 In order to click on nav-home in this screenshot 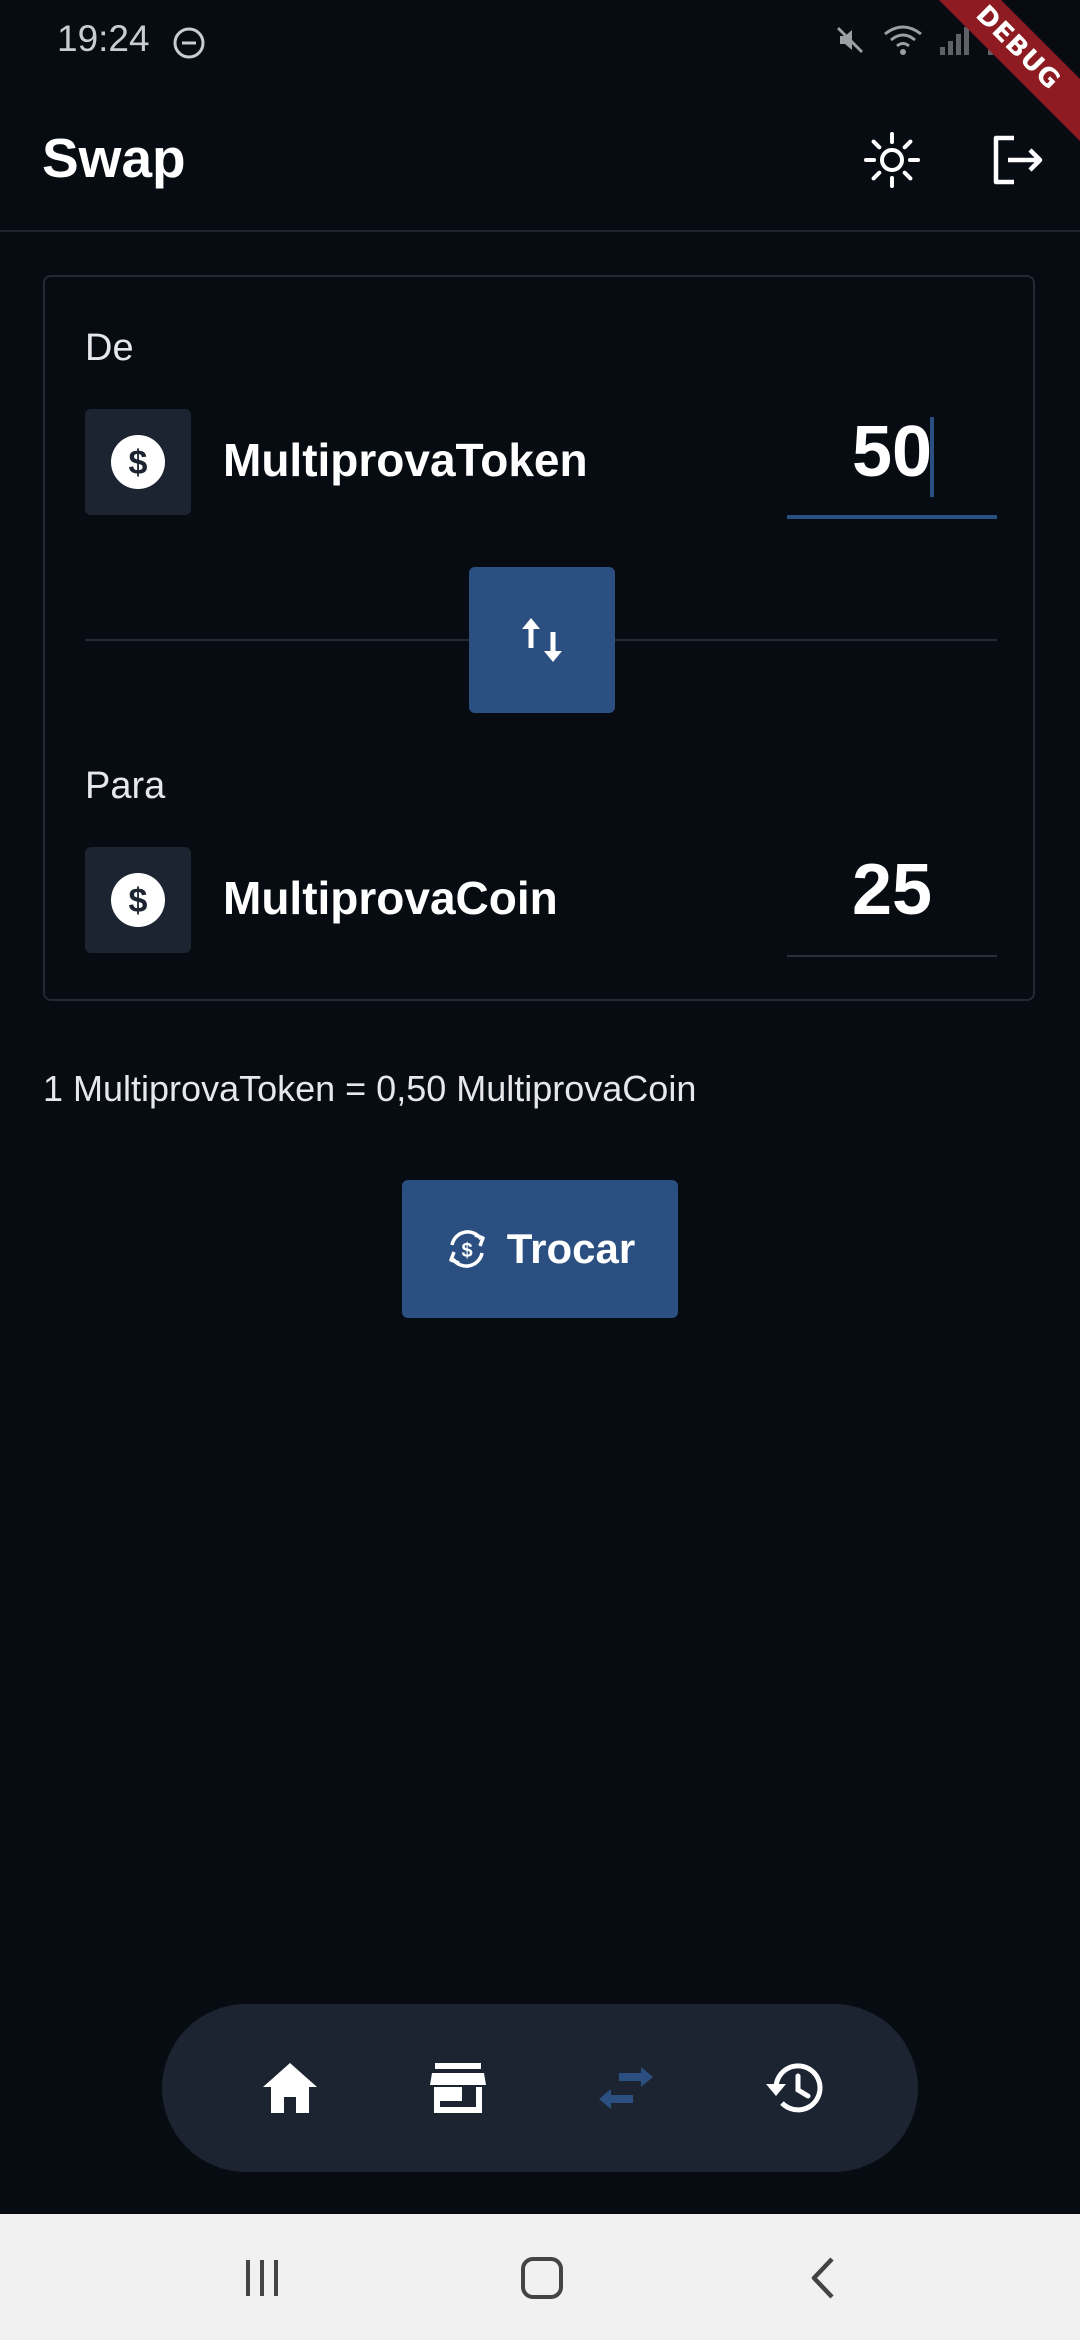, I will do `click(290, 2088)`.